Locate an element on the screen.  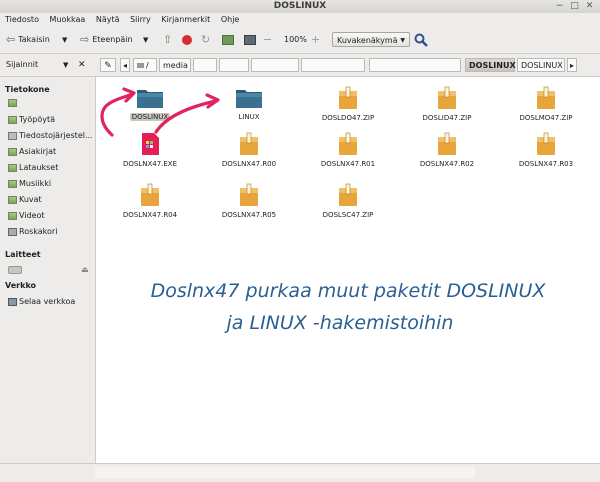
crumb-media-label: media is located at coordinates (175, 65).